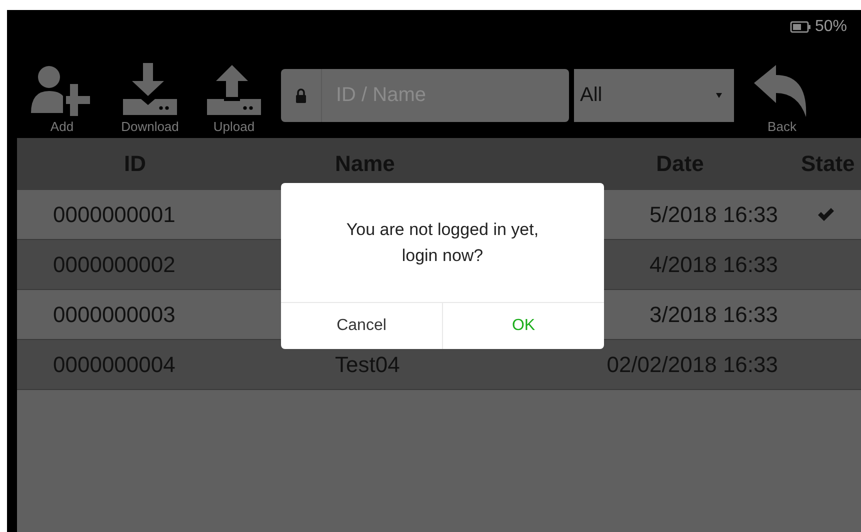  What do you see at coordinates (114, 314) in the screenshot?
I see `id-cell: 0000000003` at bounding box center [114, 314].